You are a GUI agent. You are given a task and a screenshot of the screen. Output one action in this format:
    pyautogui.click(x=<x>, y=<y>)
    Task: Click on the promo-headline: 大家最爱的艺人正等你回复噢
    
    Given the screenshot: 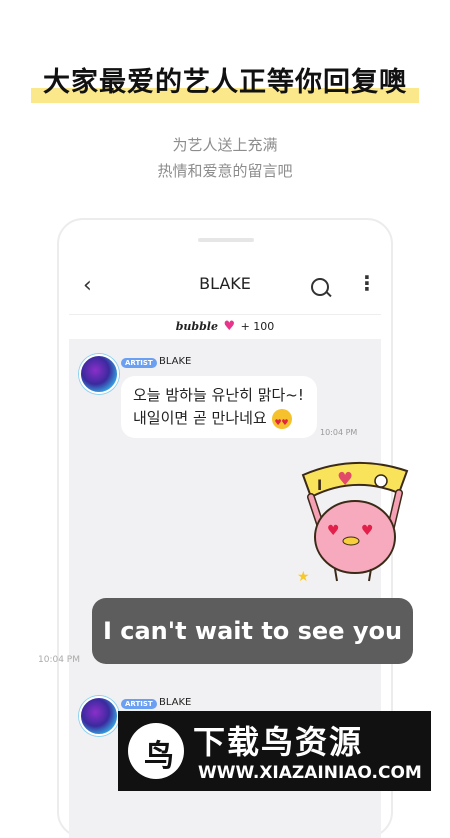 What is the action you would take?
    pyautogui.click(x=225, y=81)
    